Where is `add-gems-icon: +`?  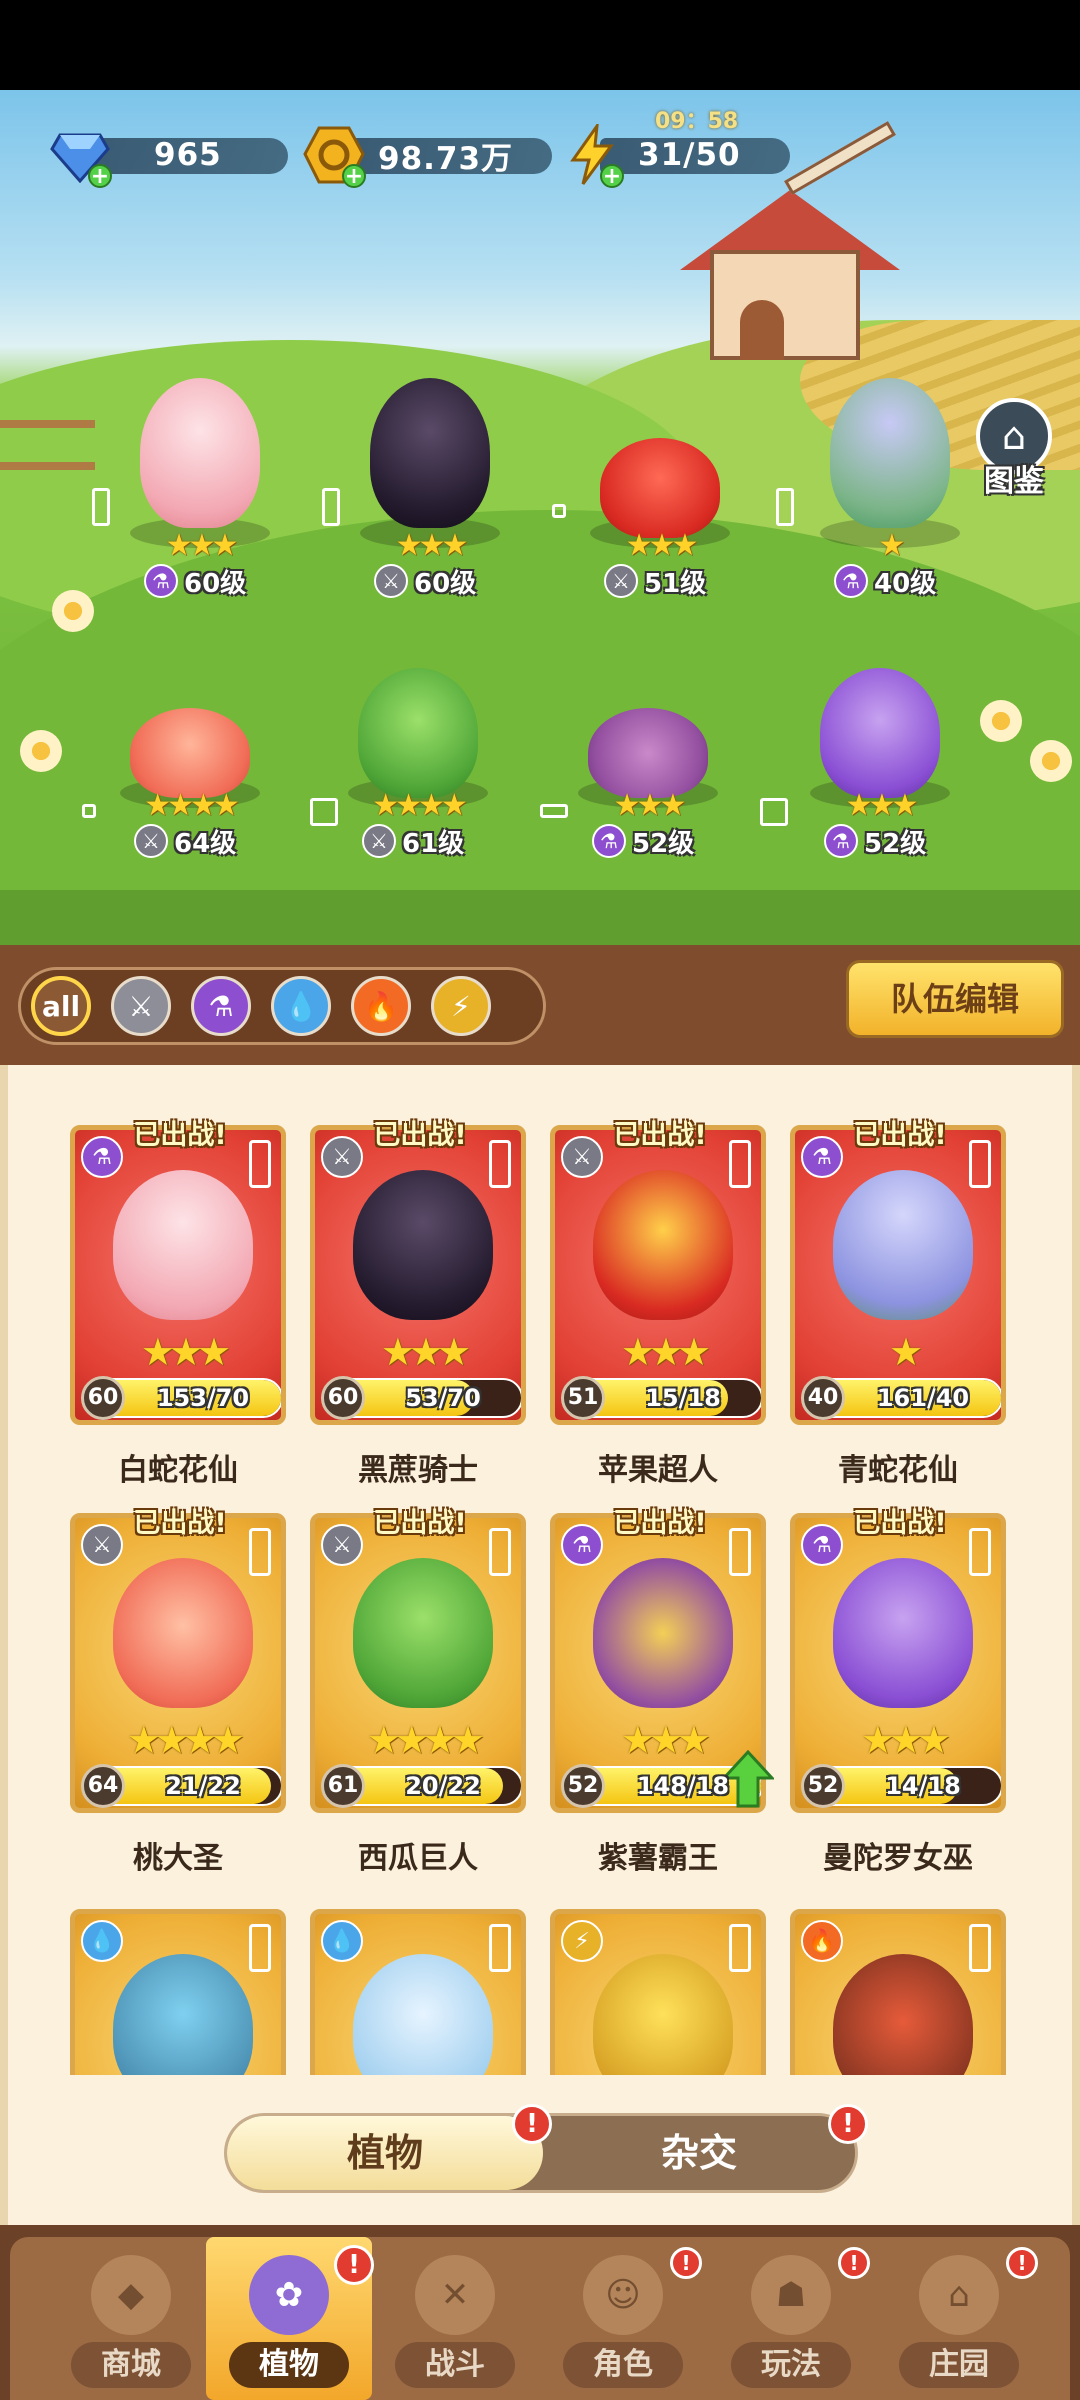
add-gems-icon: + is located at coordinates (100, 176).